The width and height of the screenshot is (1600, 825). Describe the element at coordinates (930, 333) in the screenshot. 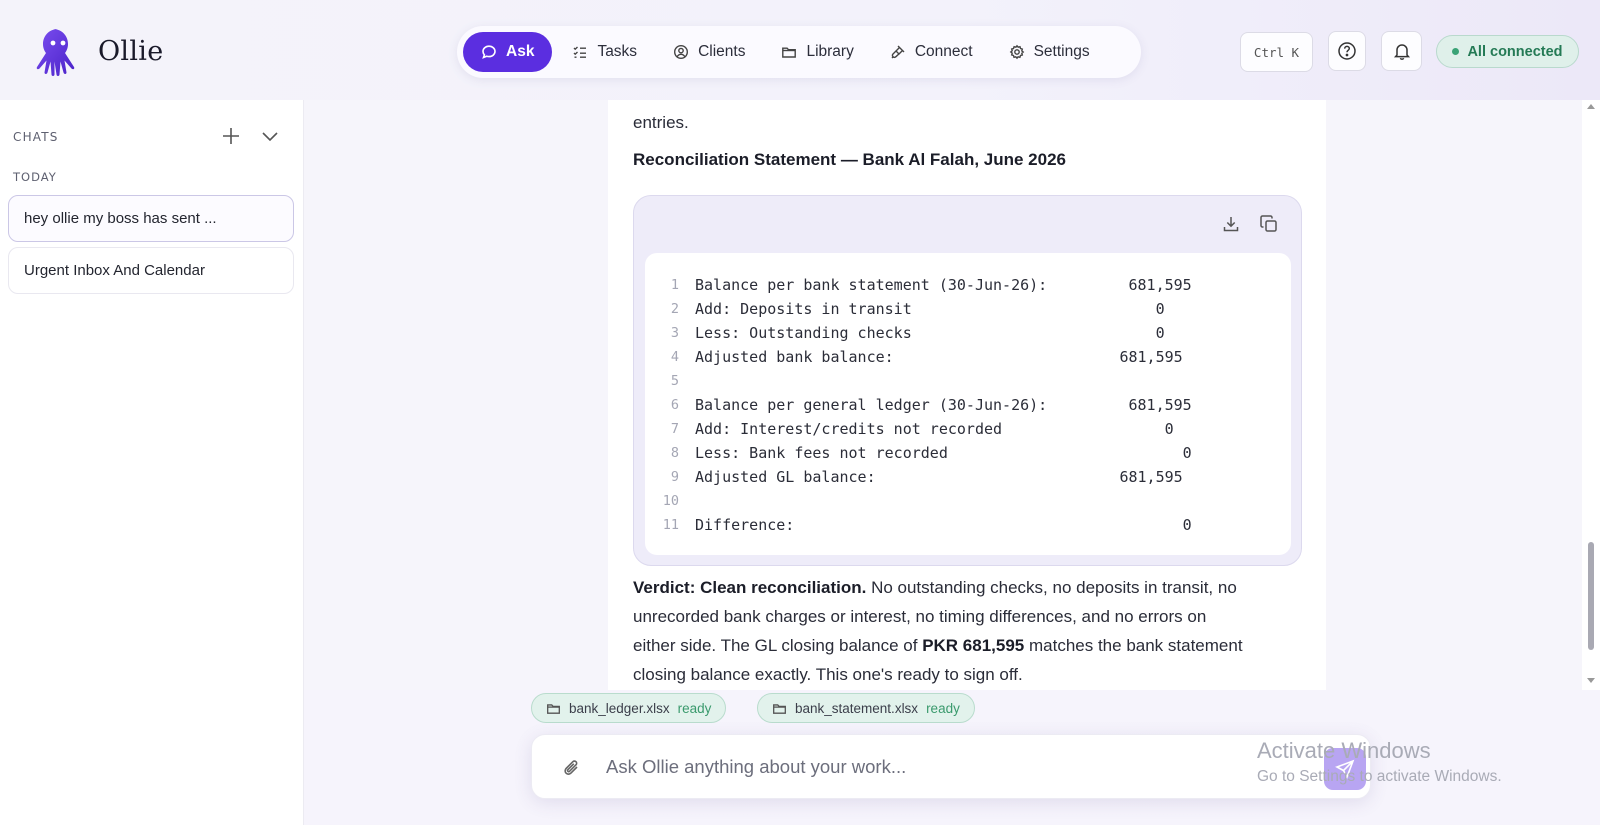

I see `code-text: Less: Outstanding checks 0` at that location.